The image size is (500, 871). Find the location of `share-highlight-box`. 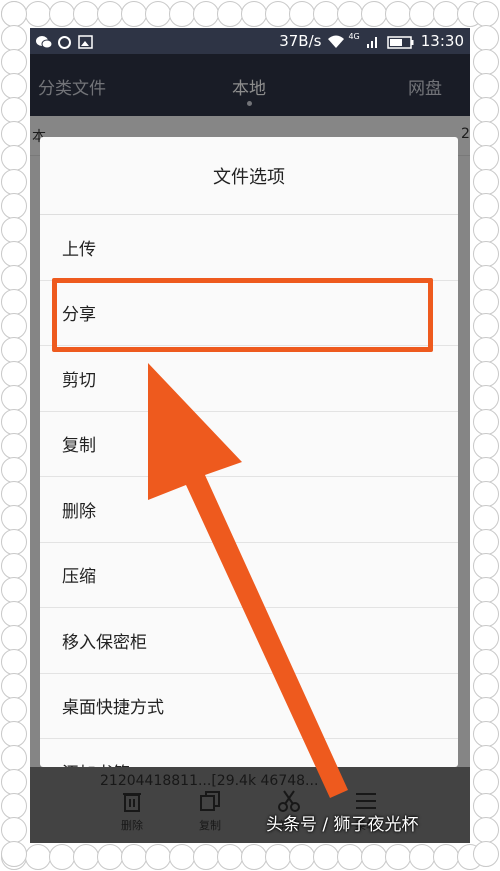

share-highlight-box is located at coordinates (242, 315).